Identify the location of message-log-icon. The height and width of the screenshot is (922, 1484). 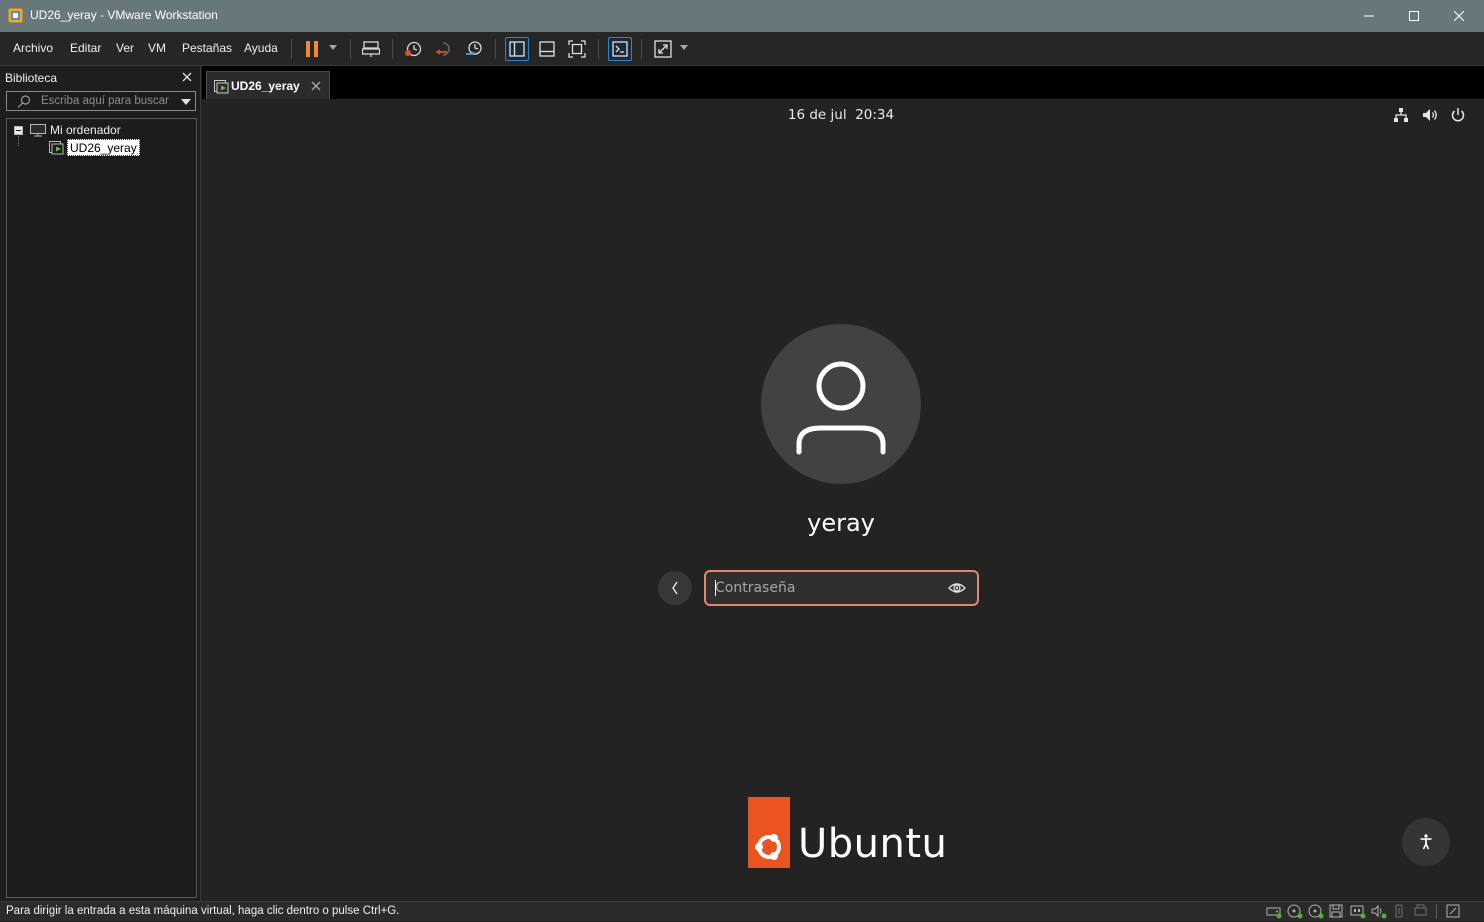
(1454, 911).